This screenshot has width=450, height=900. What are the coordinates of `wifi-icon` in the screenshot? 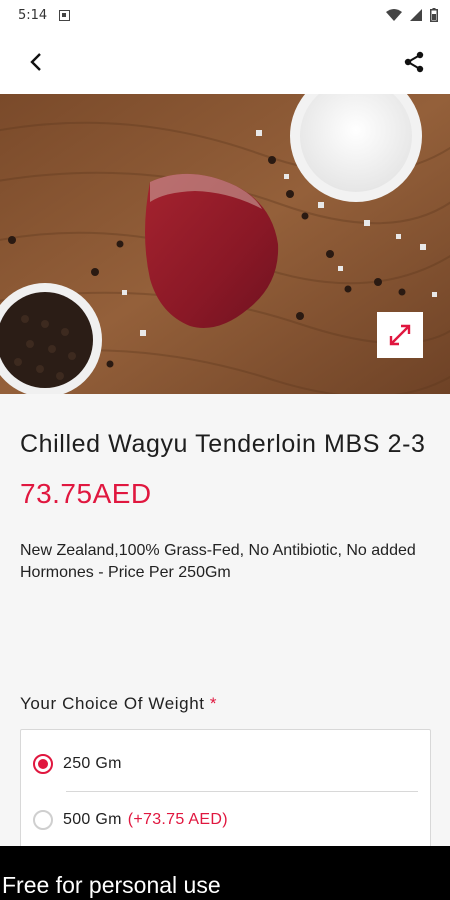 It's located at (394, 15).